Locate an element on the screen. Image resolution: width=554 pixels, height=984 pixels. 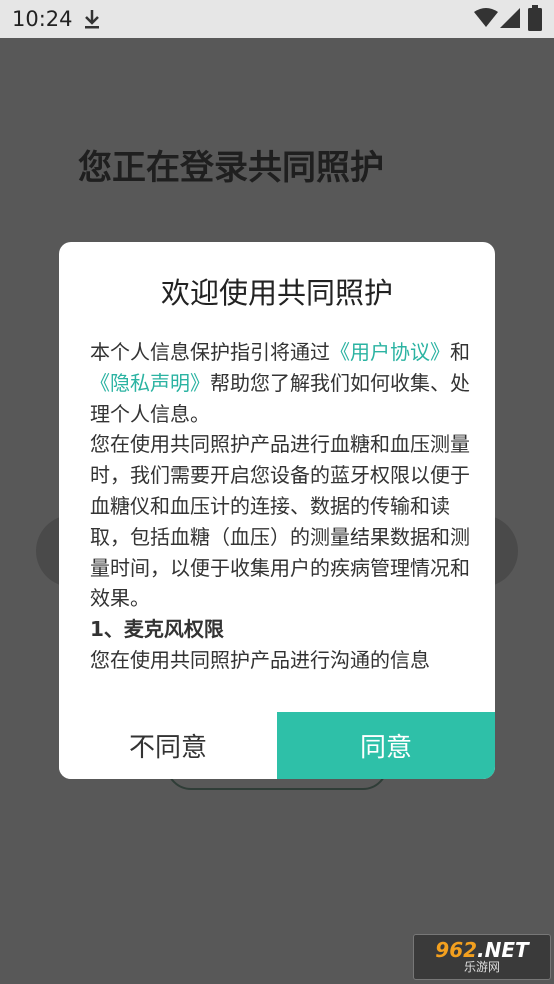
intro-prefix: 本个人信息保护指引将通过 is located at coordinates (210, 352).